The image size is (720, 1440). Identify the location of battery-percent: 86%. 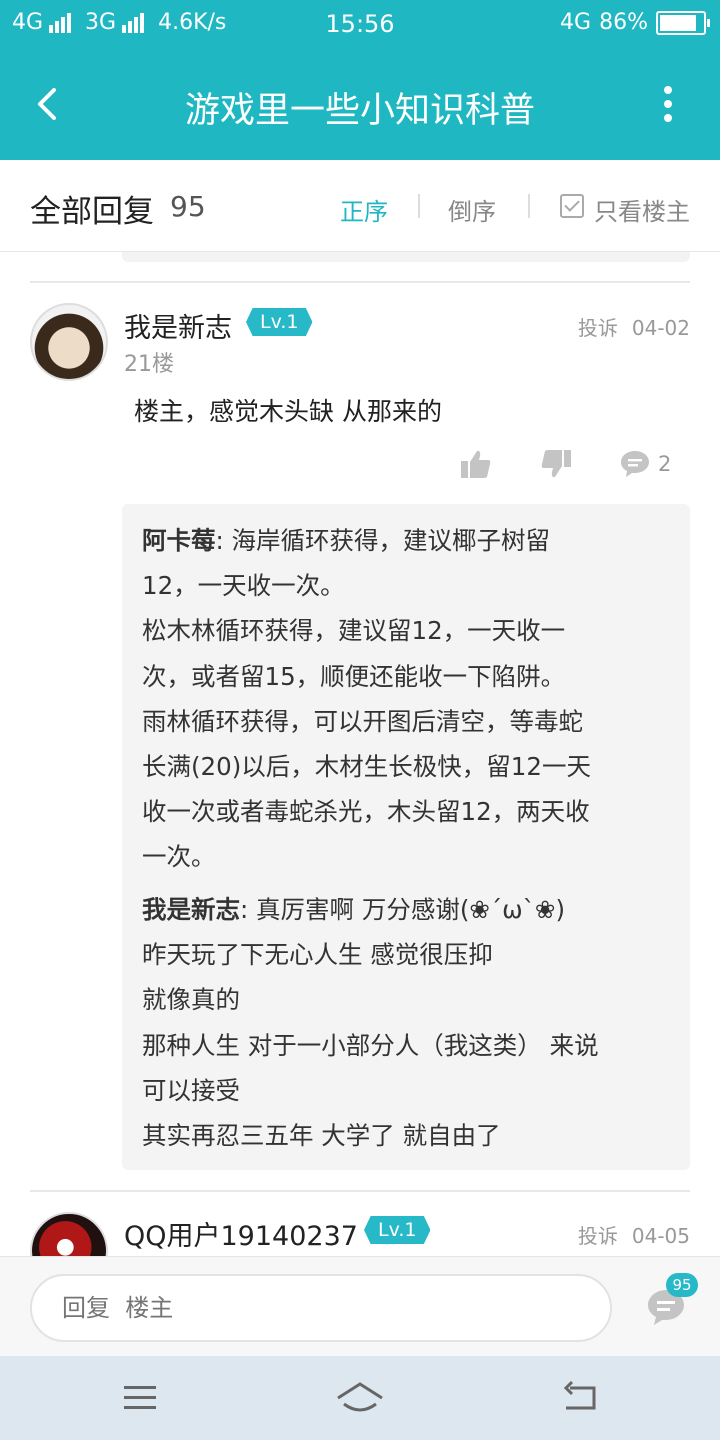
(623, 22).